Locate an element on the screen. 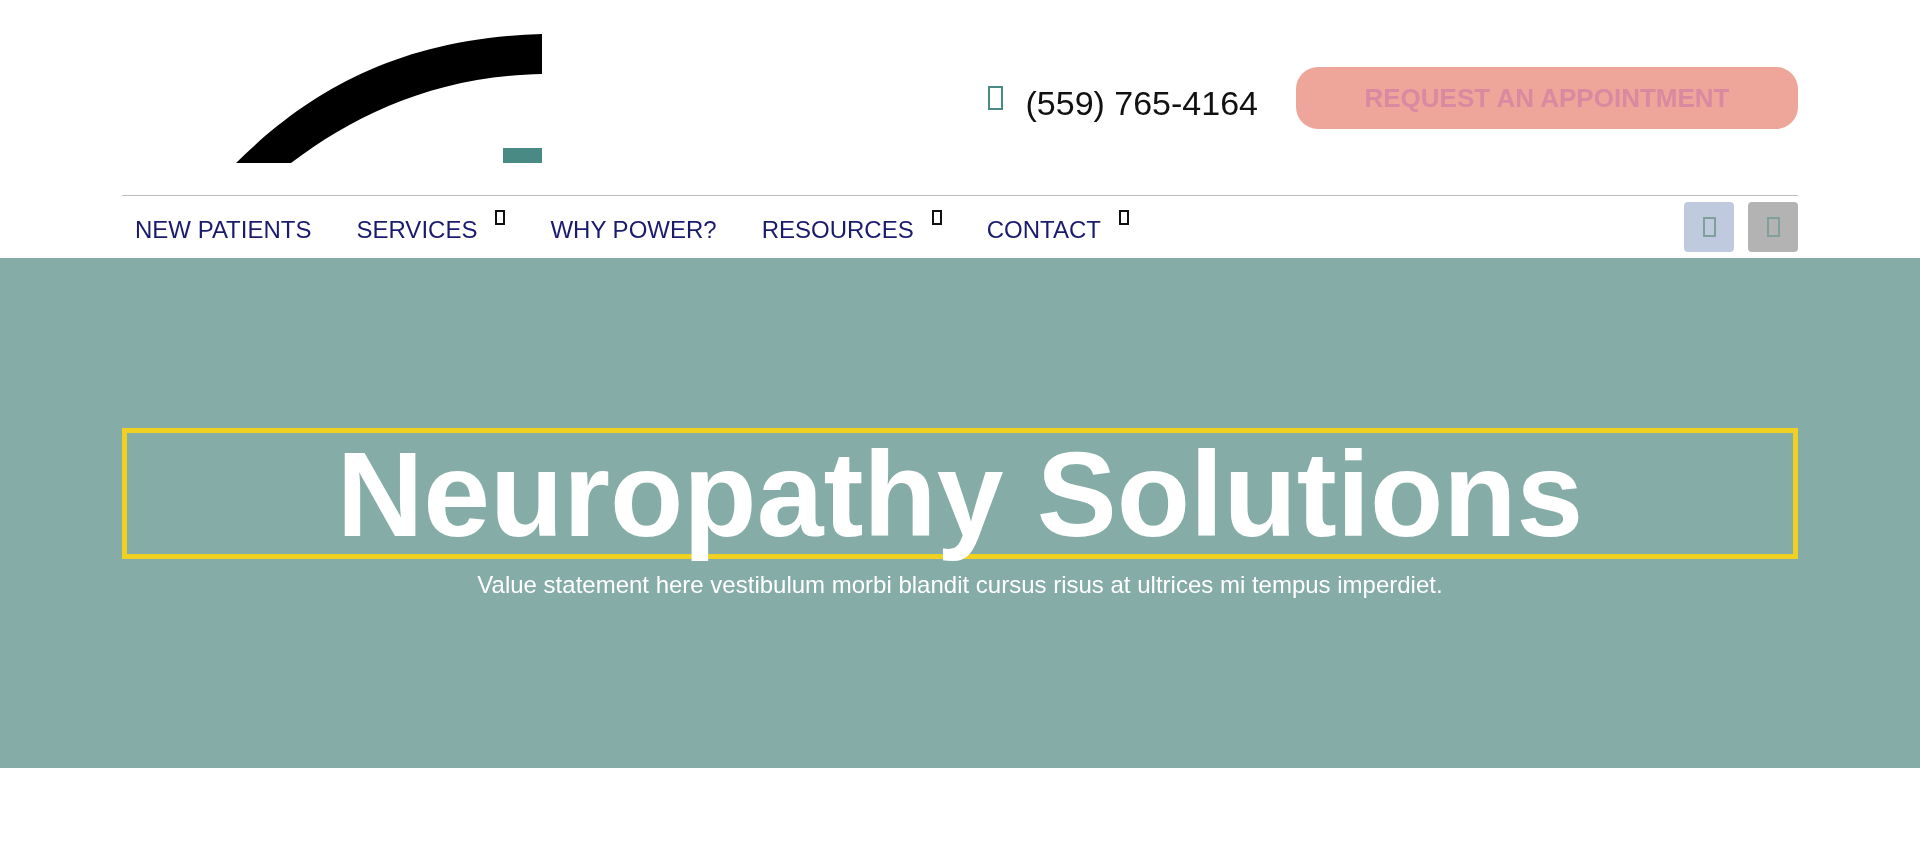 The width and height of the screenshot is (1920, 853). hero-title: Neuropathy Solutions is located at coordinates (960, 494).